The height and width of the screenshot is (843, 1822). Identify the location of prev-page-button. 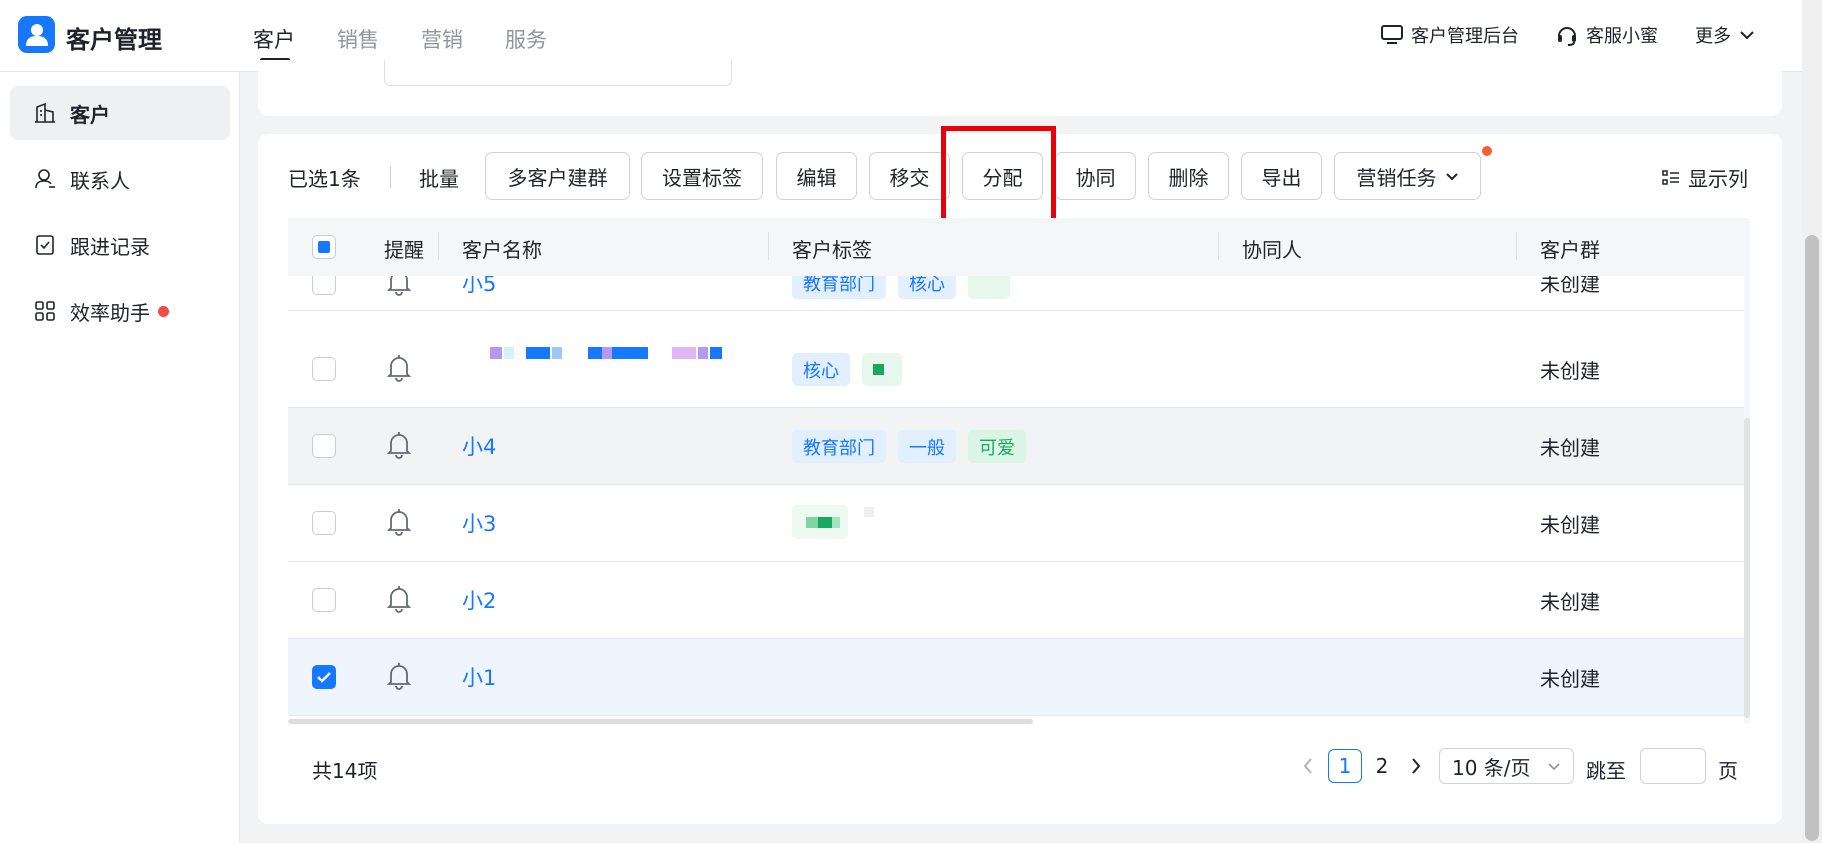
(1308, 768).